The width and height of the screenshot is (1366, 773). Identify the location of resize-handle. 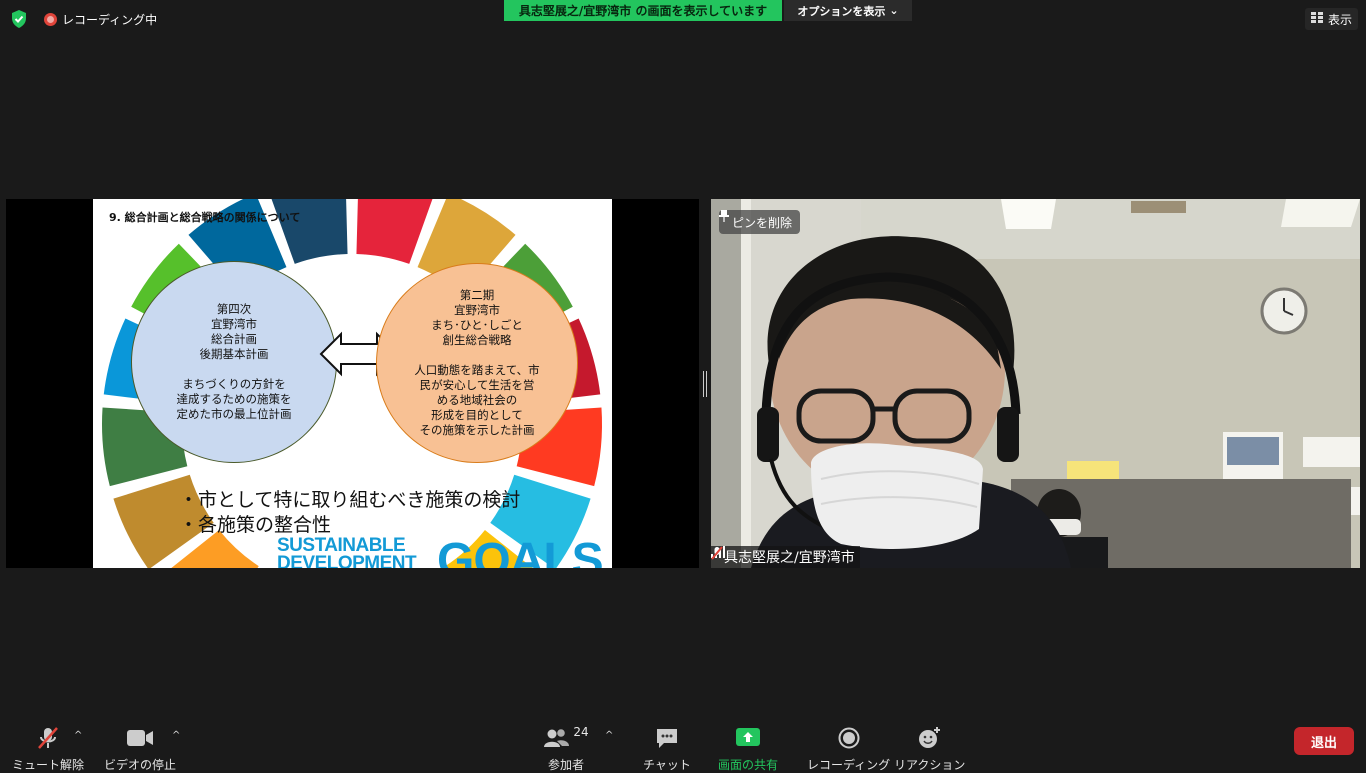
(705, 384).